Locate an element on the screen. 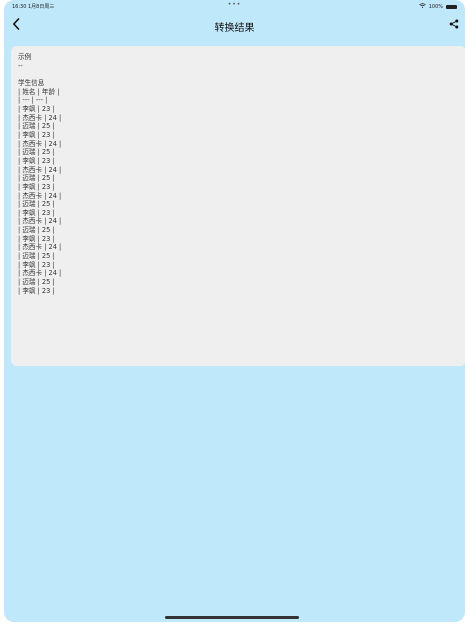  multitasking-dots: ••• is located at coordinates (235, 4).